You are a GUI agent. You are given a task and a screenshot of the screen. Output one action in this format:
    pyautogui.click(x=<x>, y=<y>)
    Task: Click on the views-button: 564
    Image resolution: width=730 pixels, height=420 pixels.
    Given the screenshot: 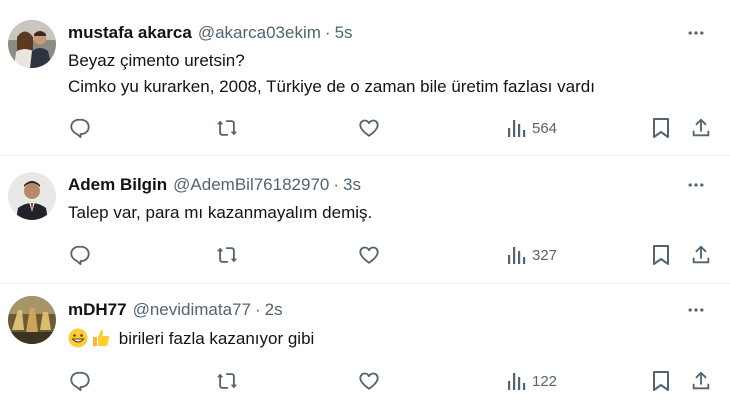 What is the action you would take?
    pyautogui.click(x=531, y=128)
    